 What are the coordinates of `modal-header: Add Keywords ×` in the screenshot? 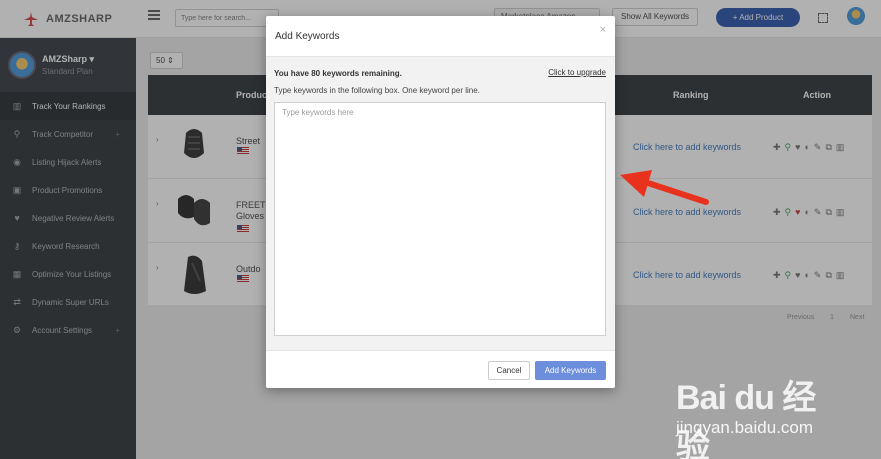 It's located at (440, 36).